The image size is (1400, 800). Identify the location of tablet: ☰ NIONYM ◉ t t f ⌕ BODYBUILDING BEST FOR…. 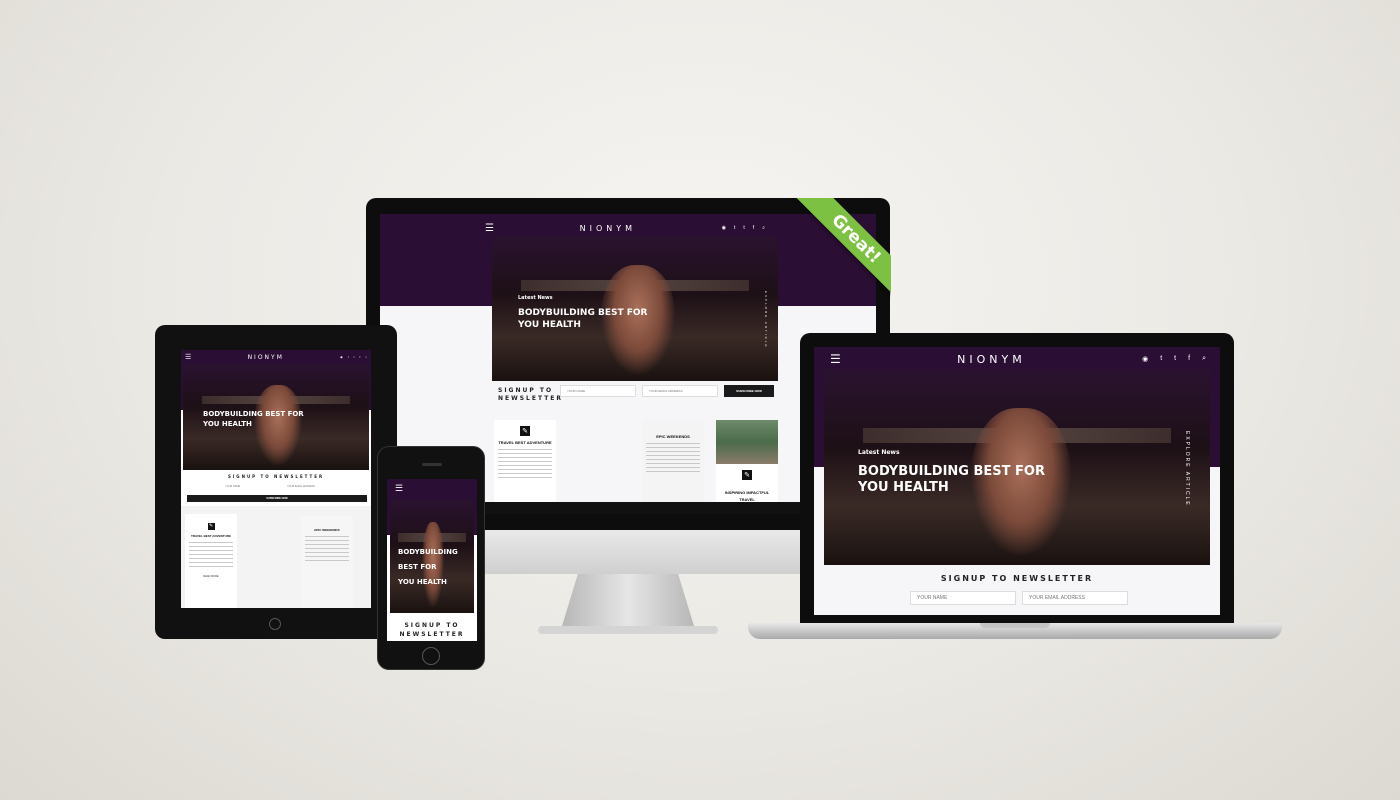
(276, 482).